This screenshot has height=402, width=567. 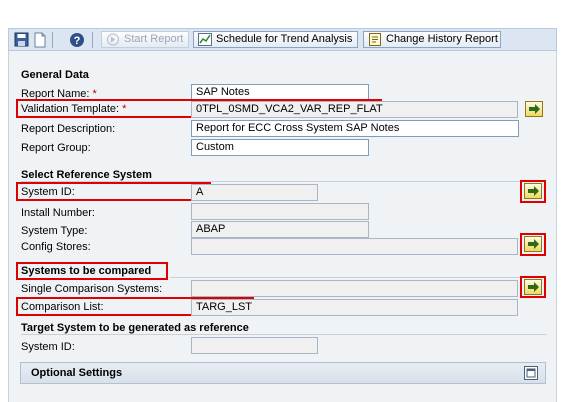 What do you see at coordinates (280, 211) in the screenshot?
I see `install-number-field` at bounding box center [280, 211].